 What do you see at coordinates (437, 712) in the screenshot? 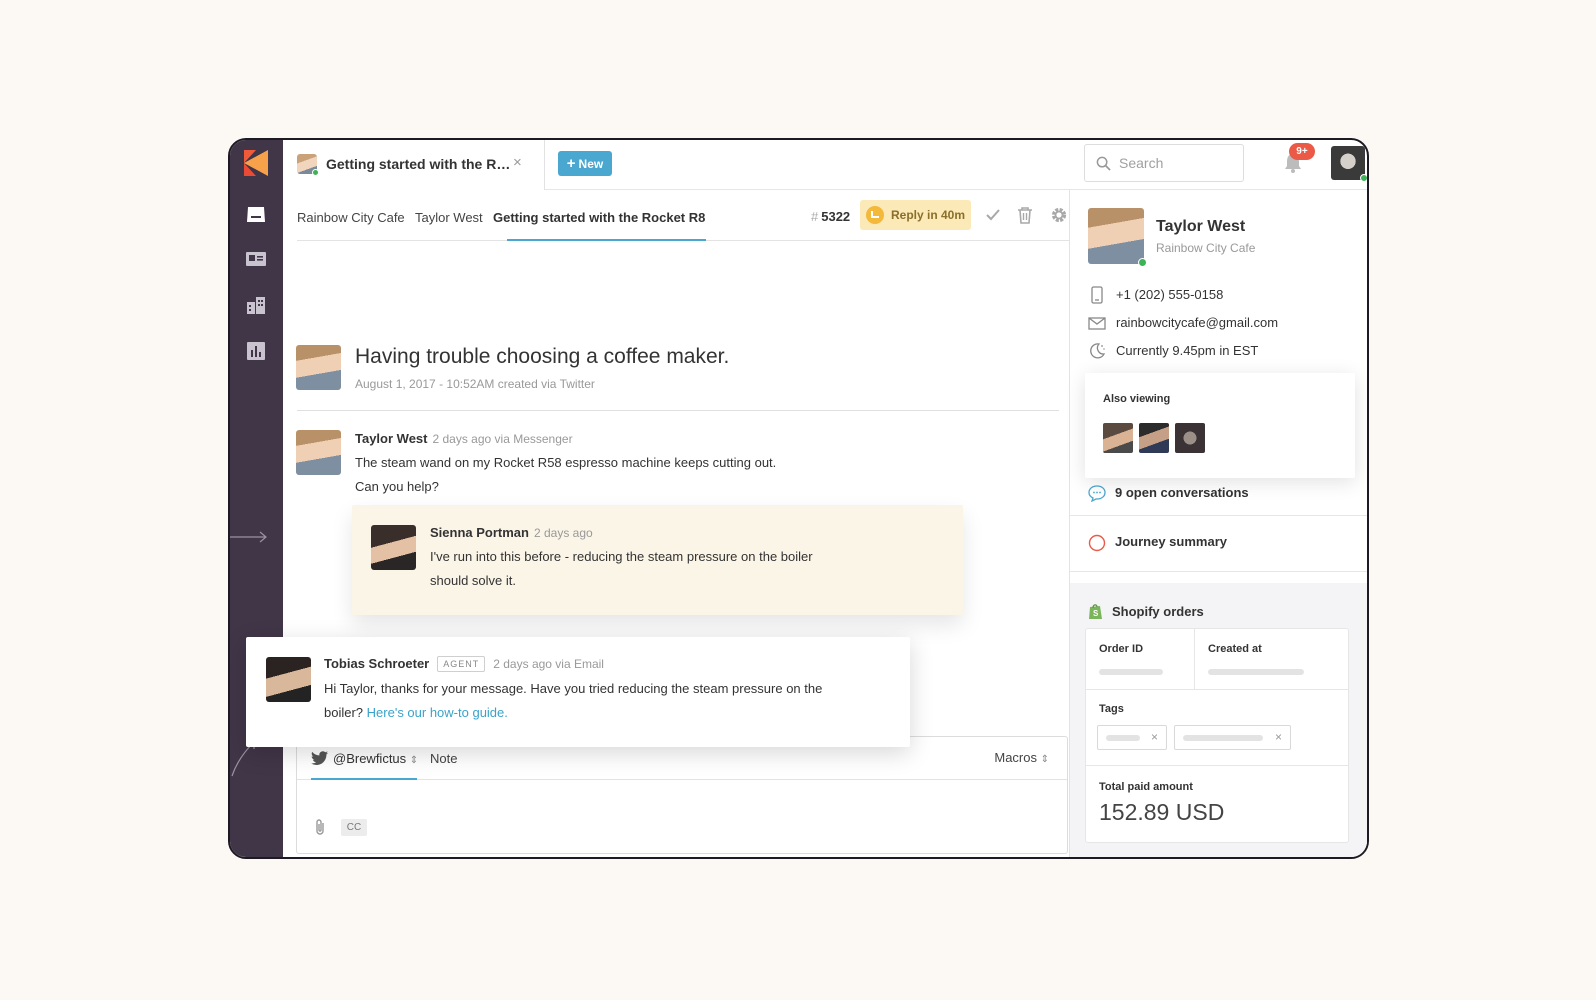
I see `how-to-guide-link: Here's our how-to guide.` at bounding box center [437, 712].